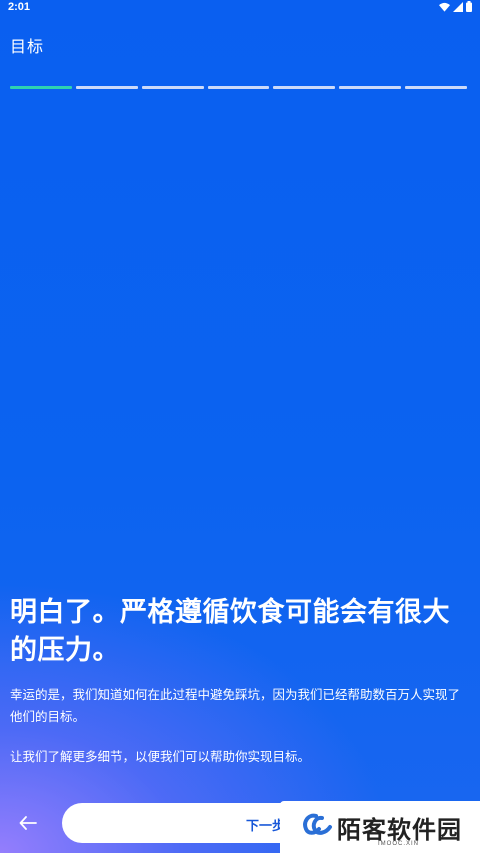 This screenshot has width=480, height=853. I want to click on step-progress-bar, so click(239, 87).